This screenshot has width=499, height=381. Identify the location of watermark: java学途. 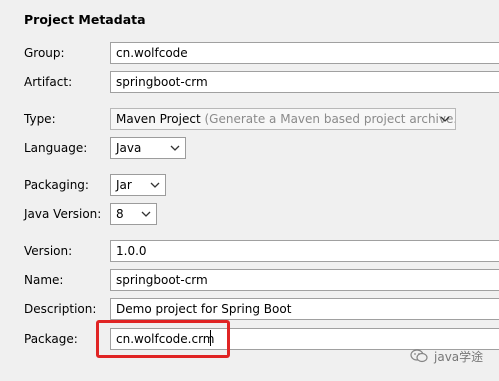
(446, 356).